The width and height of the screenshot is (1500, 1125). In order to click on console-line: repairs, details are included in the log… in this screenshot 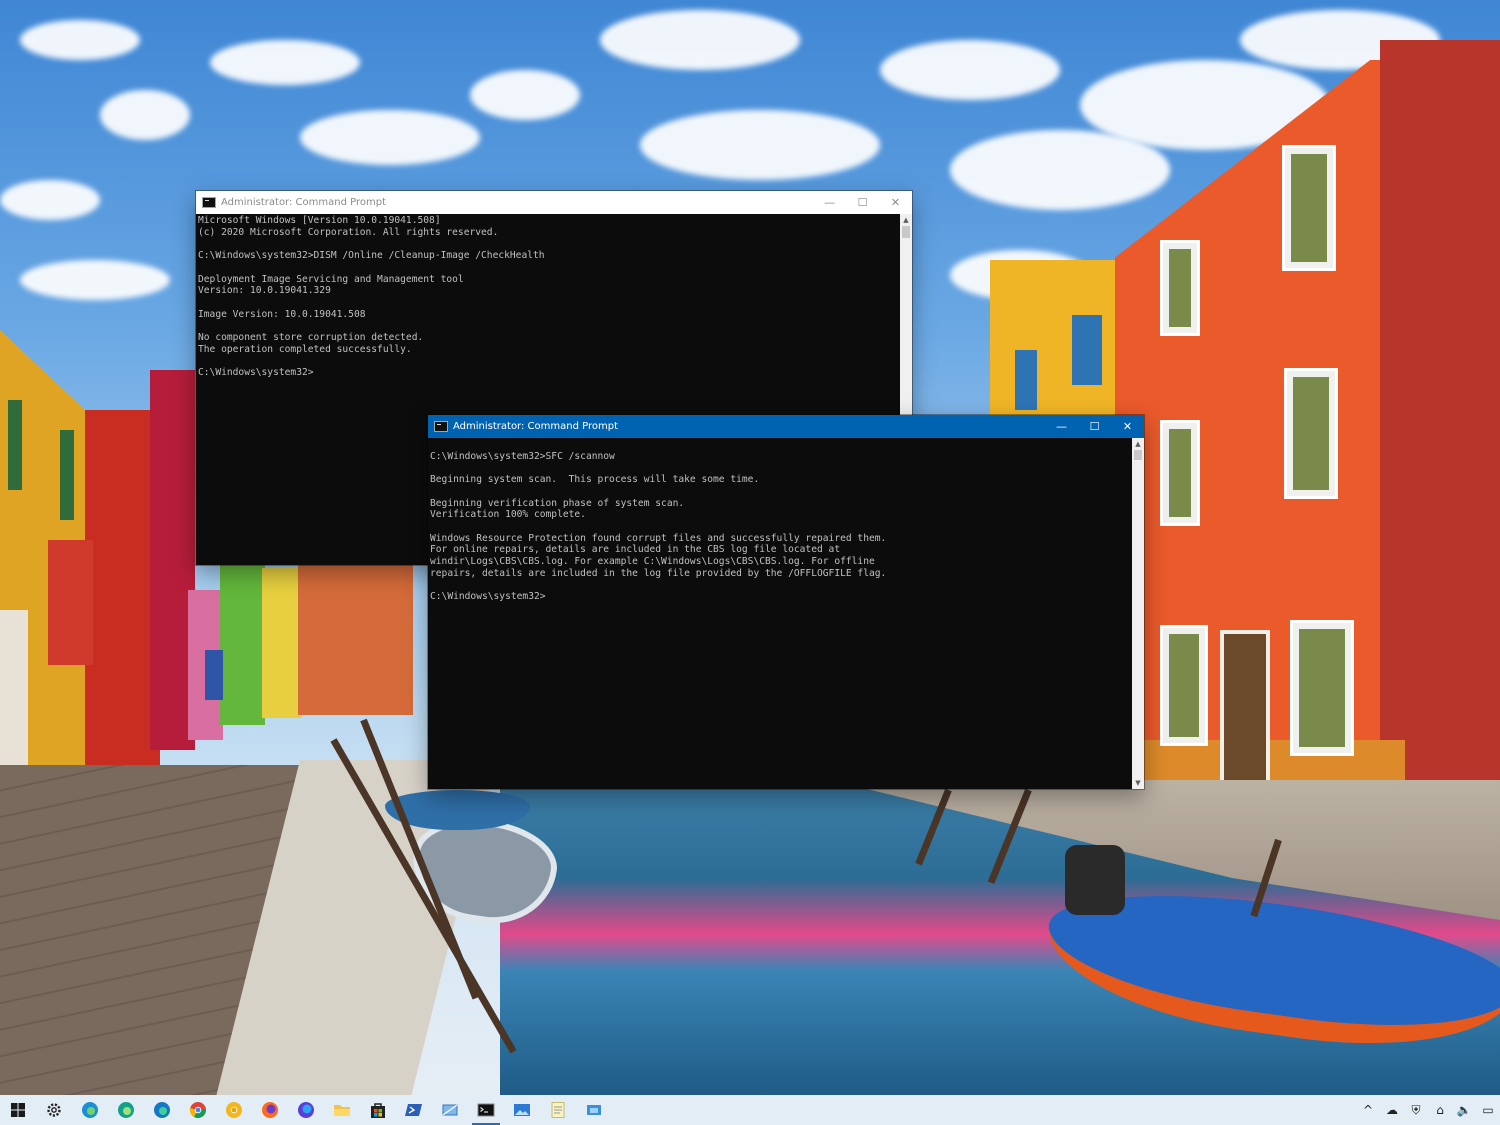, I will do `click(658, 573)`.